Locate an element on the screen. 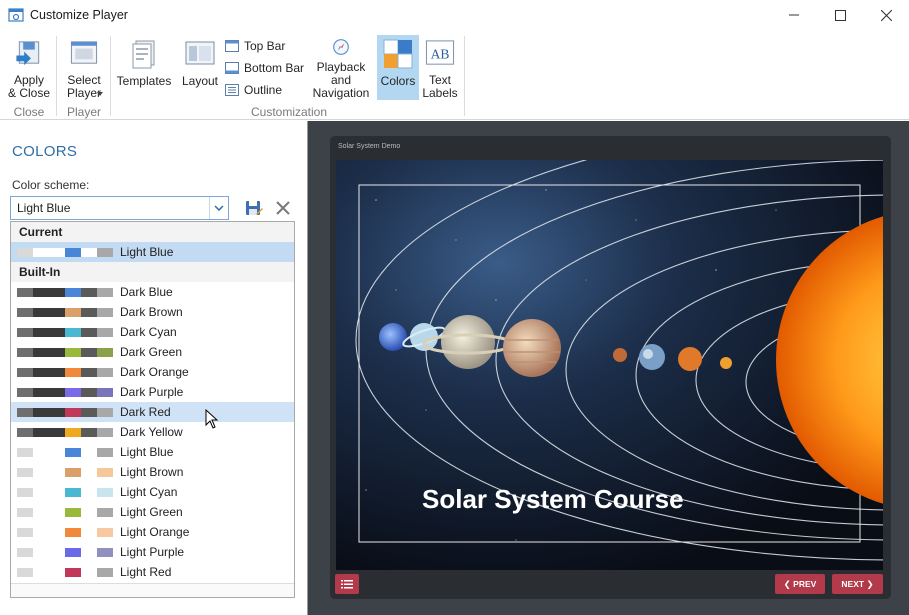 The image size is (909, 615). color-scheme-value: Light Blue is located at coordinates (44, 208).